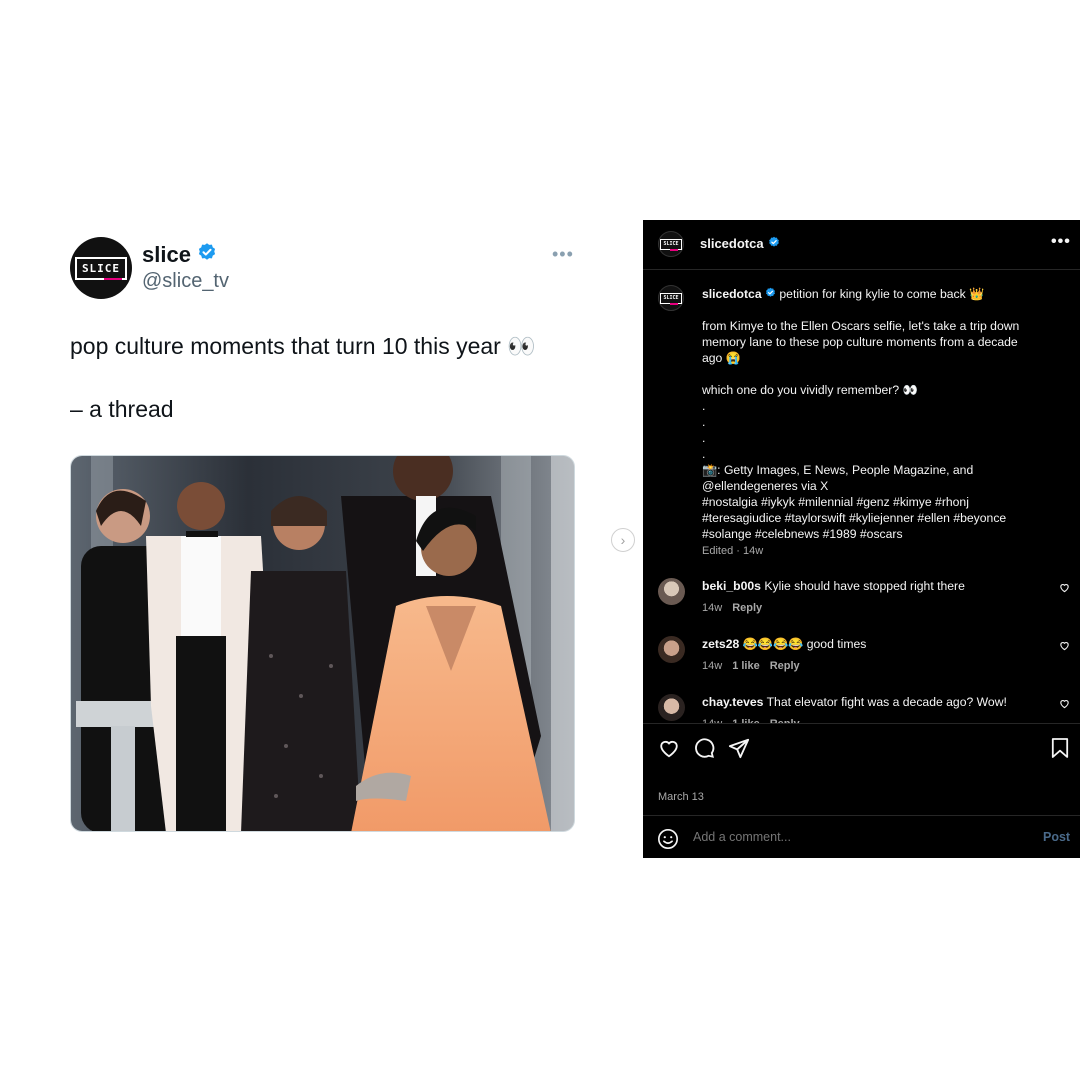  Describe the element at coordinates (861, 662) in the screenshot. I see `comment-item: zets28 😂😂😂😂 good times 14w 1 like Reply` at that location.